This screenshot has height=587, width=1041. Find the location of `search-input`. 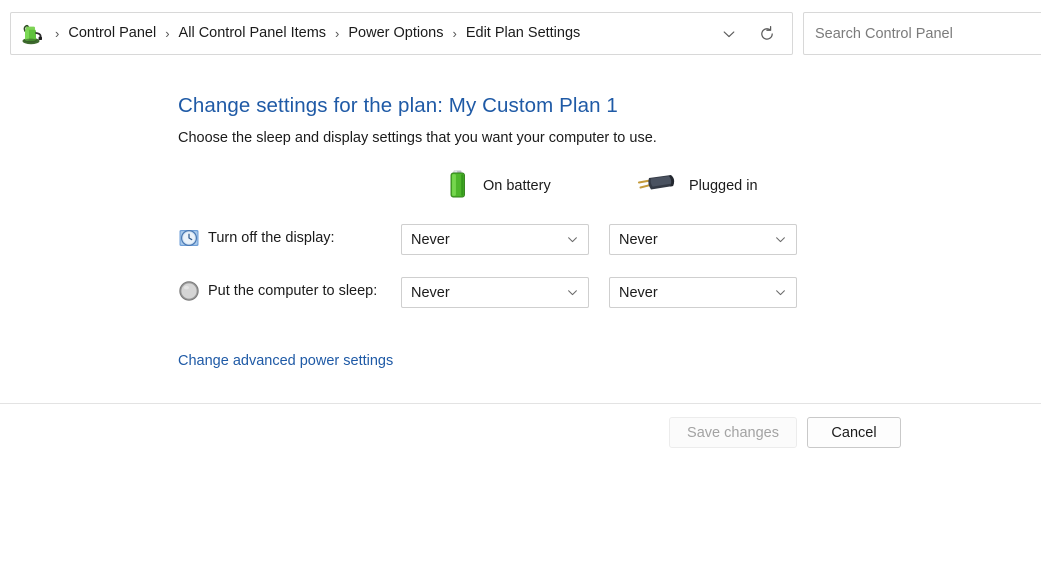

search-input is located at coordinates (922, 33).